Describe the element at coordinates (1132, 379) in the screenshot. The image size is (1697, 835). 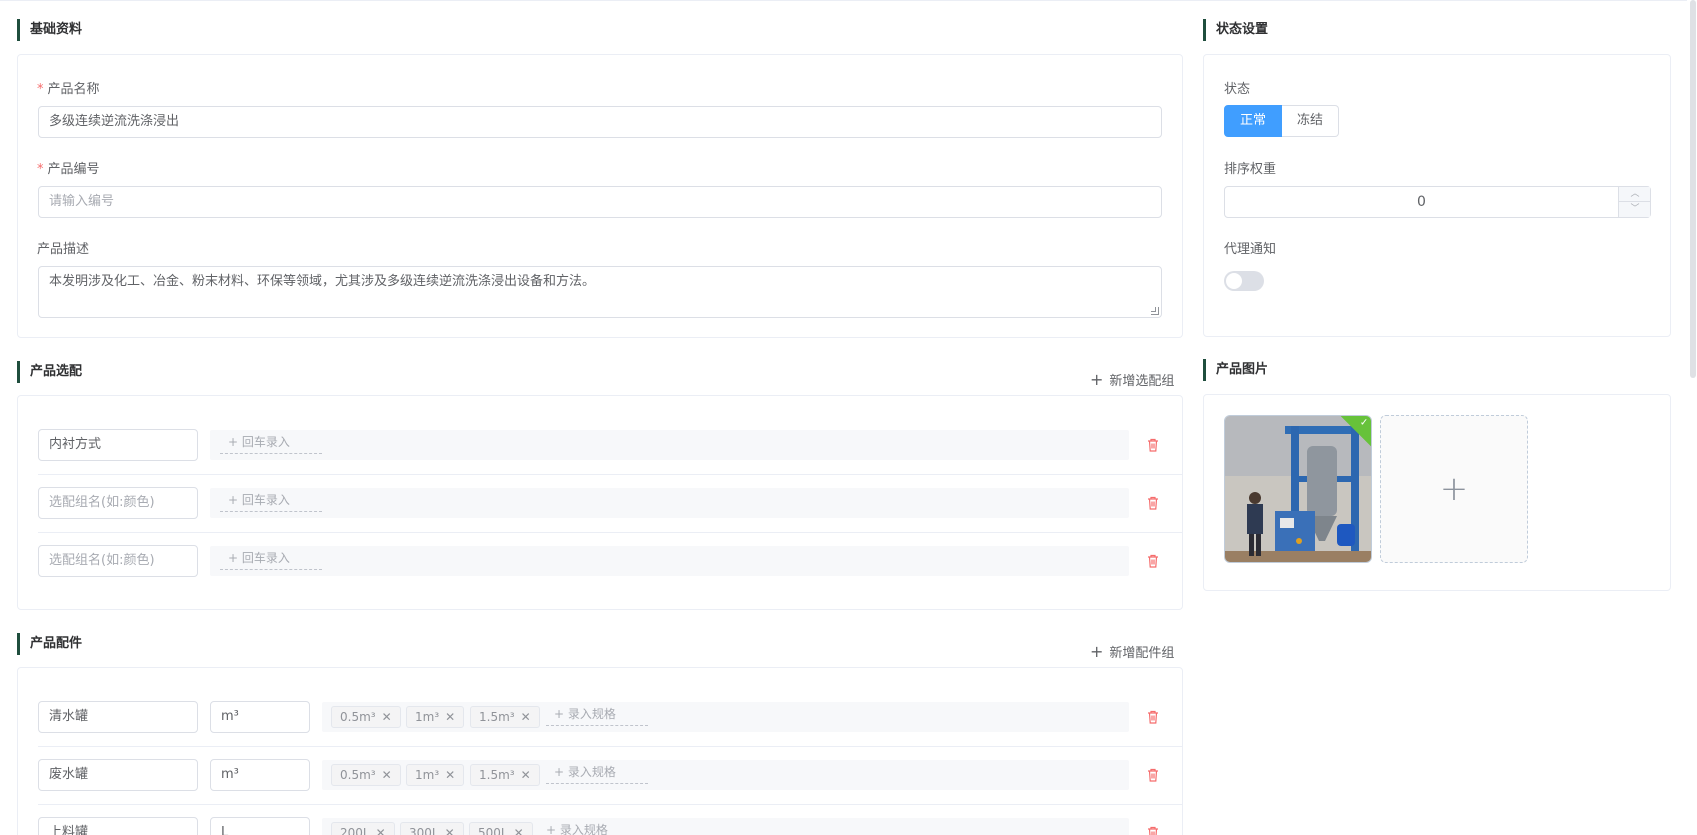
I see `add-option-group-button: + 新增选配组` at that location.